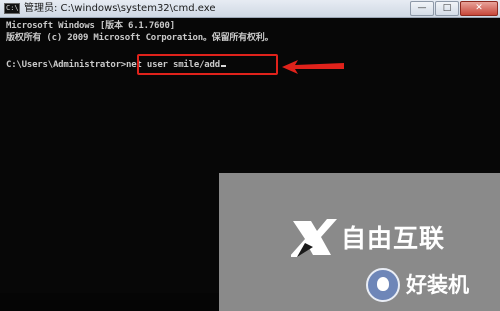 Image resolution: width=500 pixels, height=311 pixels. What do you see at coordinates (479, 8) in the screenshot?
I see `close-button: ✕` at bounding box center [479, 8].